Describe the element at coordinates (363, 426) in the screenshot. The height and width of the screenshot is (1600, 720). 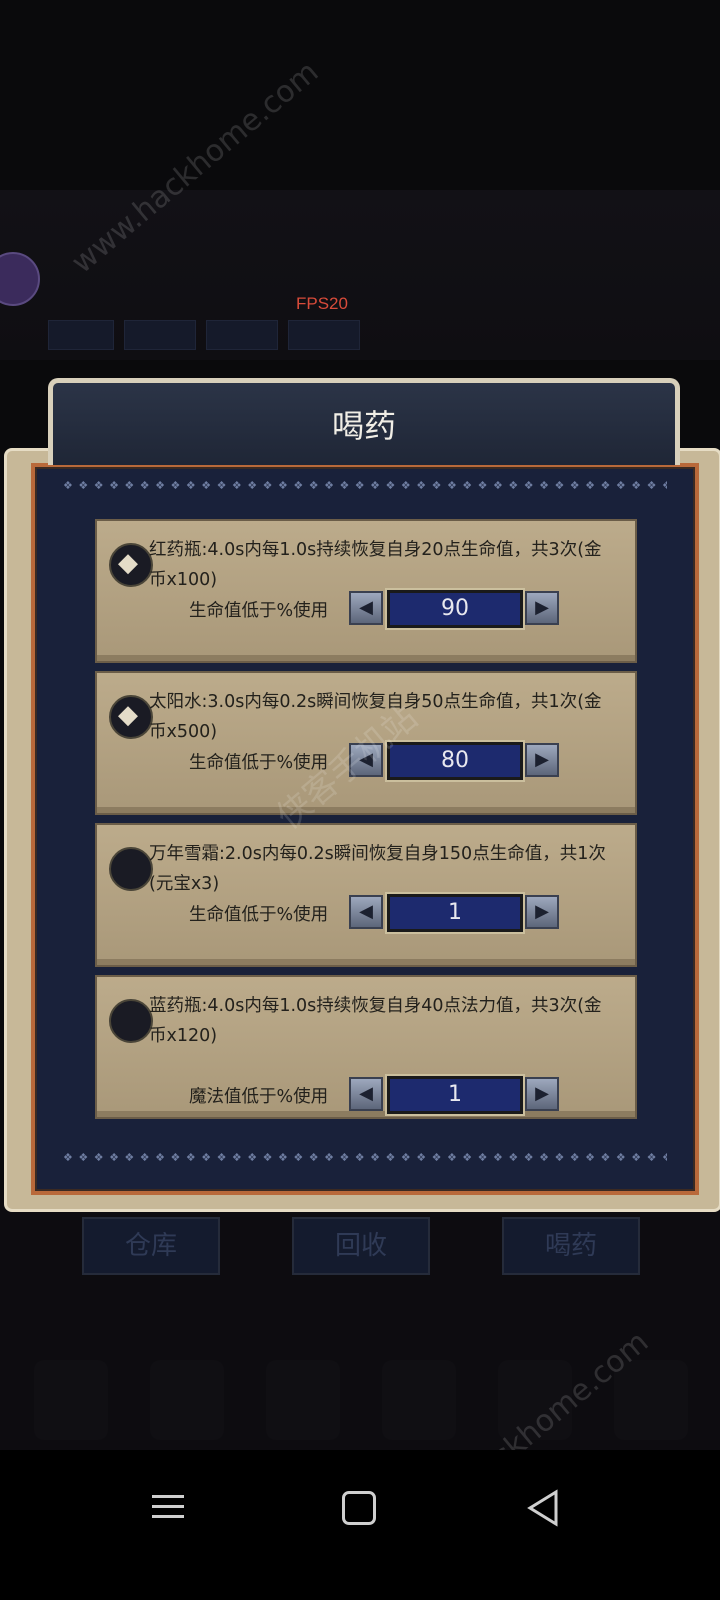
I see `dialog-title: 喝药` at that location.